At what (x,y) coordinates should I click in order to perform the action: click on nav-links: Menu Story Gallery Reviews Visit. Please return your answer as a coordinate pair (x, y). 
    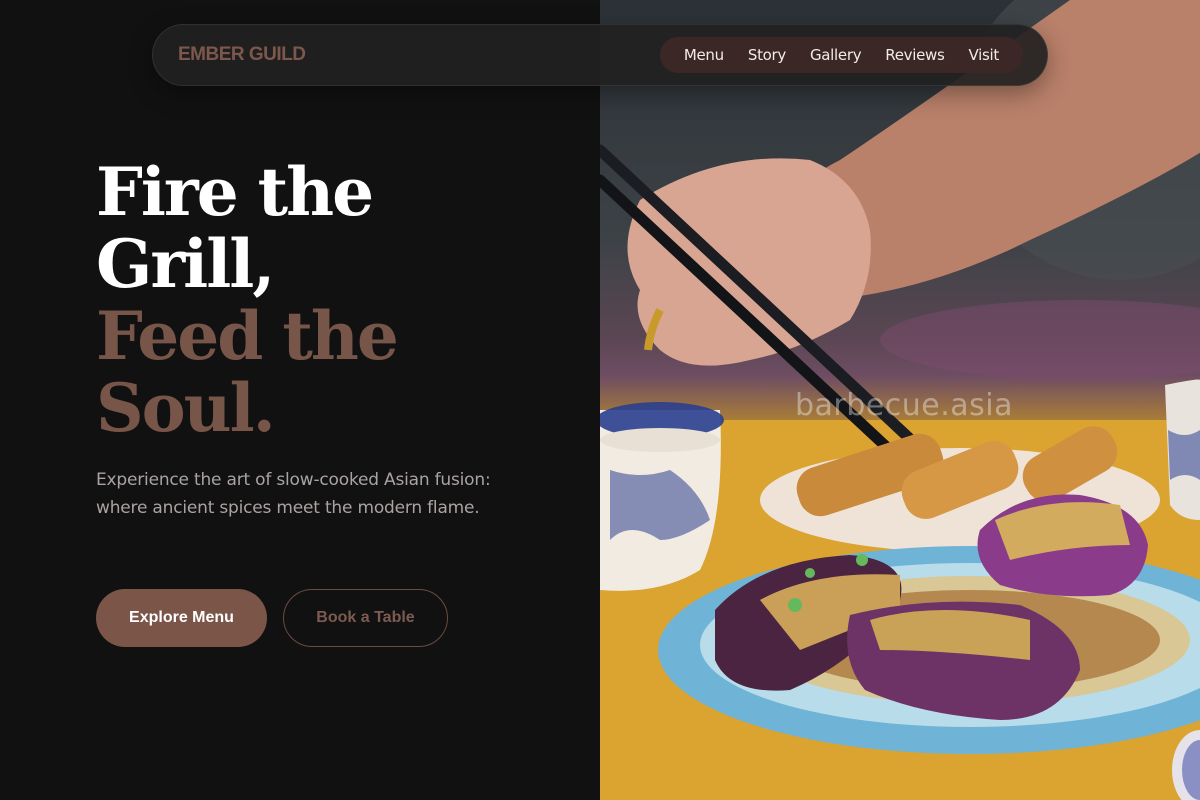
    Looking at the image, I should click on (841, 55).